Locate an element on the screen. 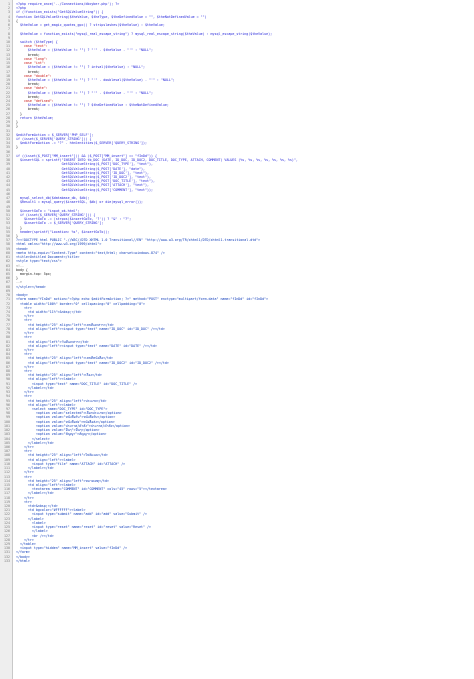  code-text: </html> is located at coordinates (23, 560).